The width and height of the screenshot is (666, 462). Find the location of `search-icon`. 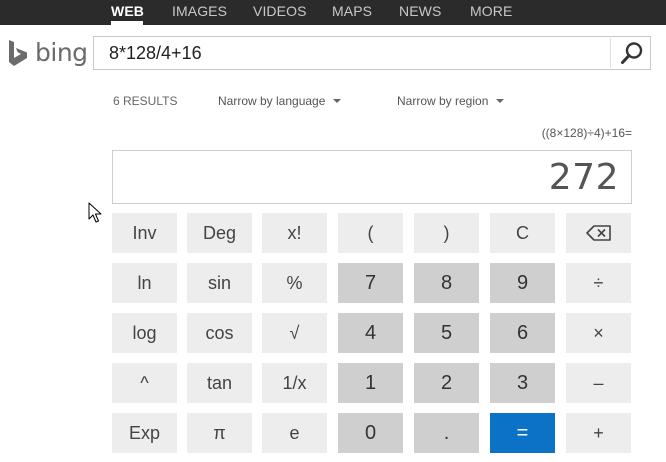

search-icon is located at coordinates (631, 53).